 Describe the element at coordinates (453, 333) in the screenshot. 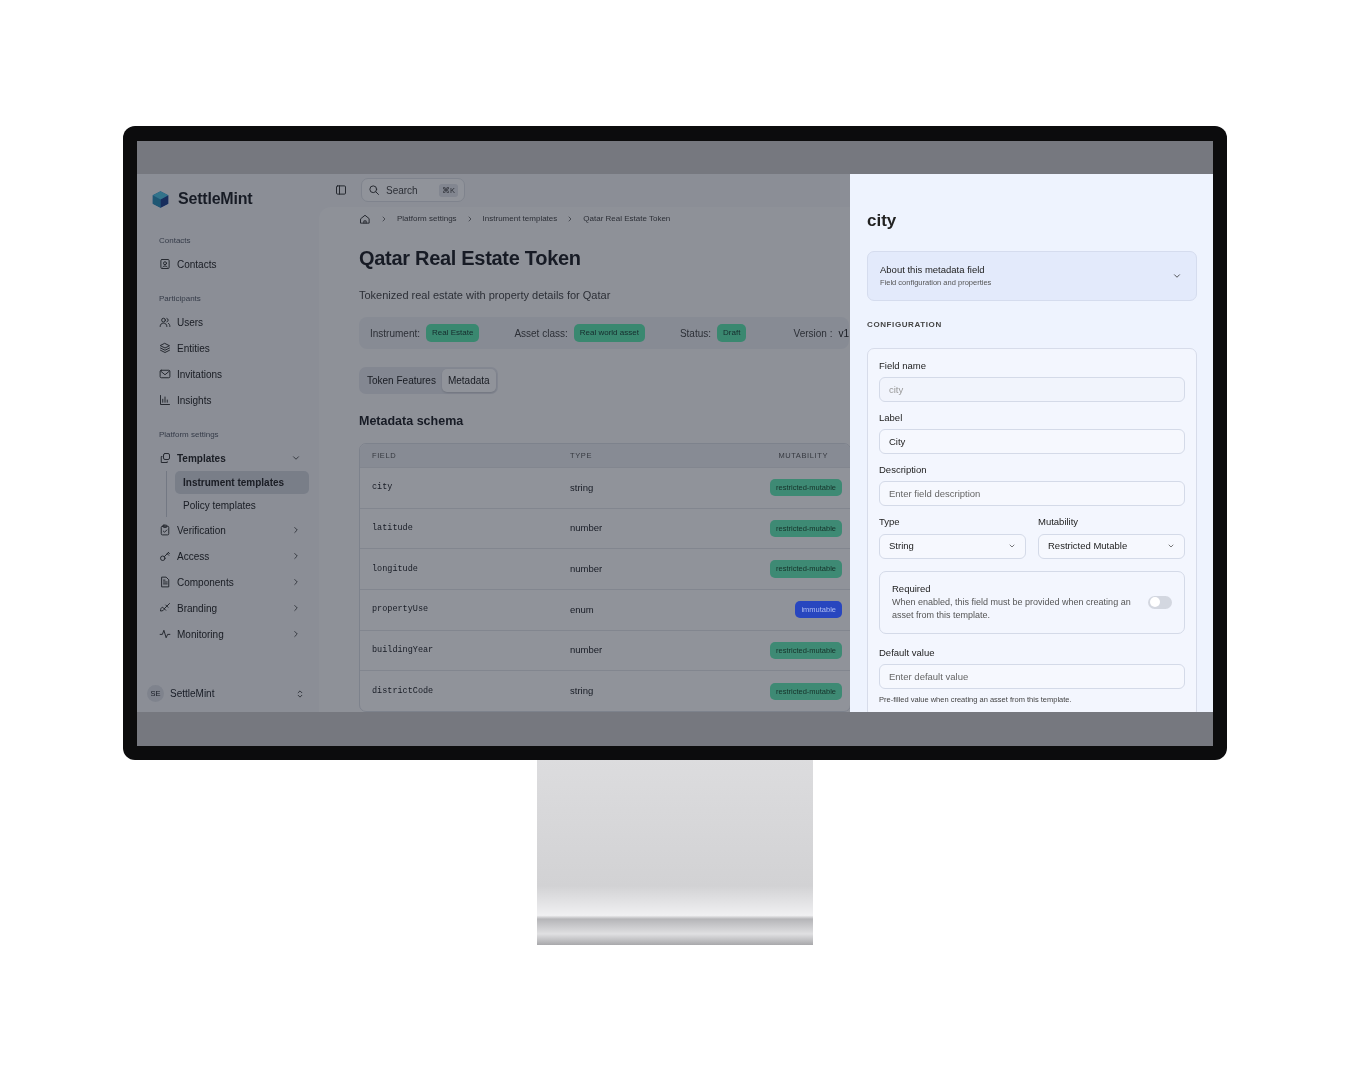

I see `info-badge: Real Estate` at that location.